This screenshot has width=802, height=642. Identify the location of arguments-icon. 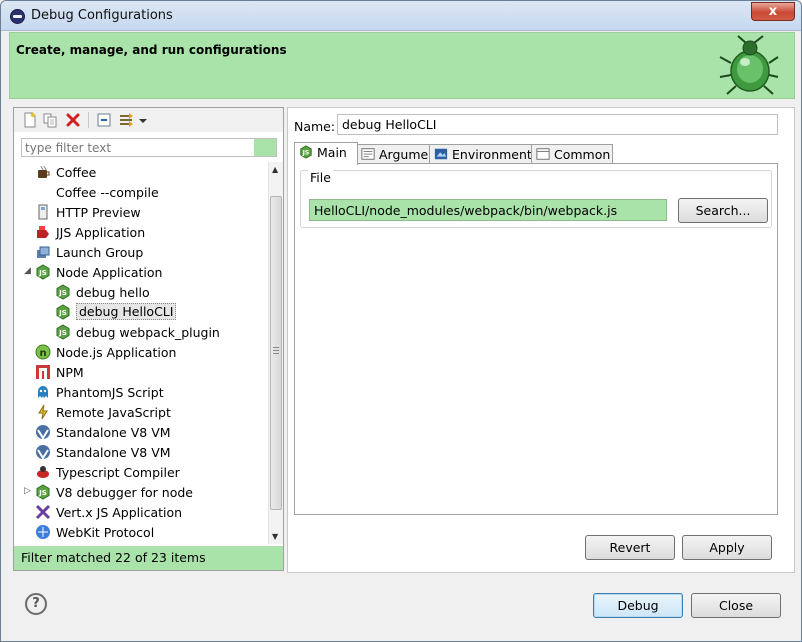
(368, 154).